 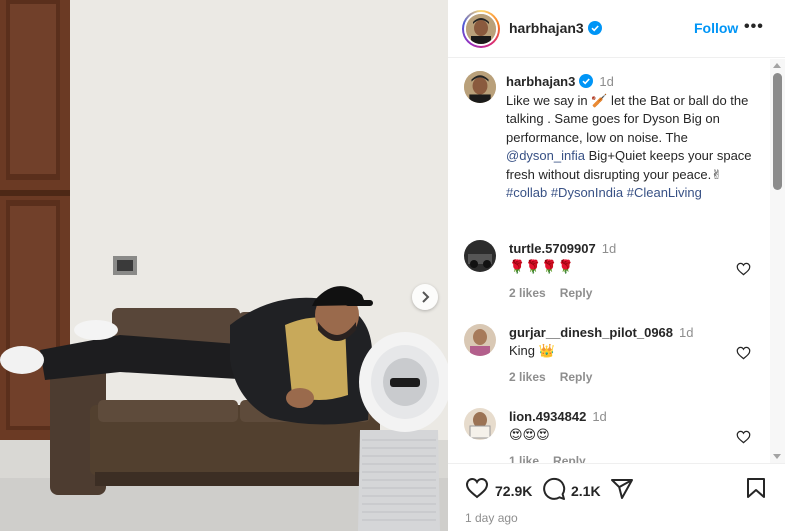 I want to click on scroll-up-arrow-icon, so click(x=777, y=65).